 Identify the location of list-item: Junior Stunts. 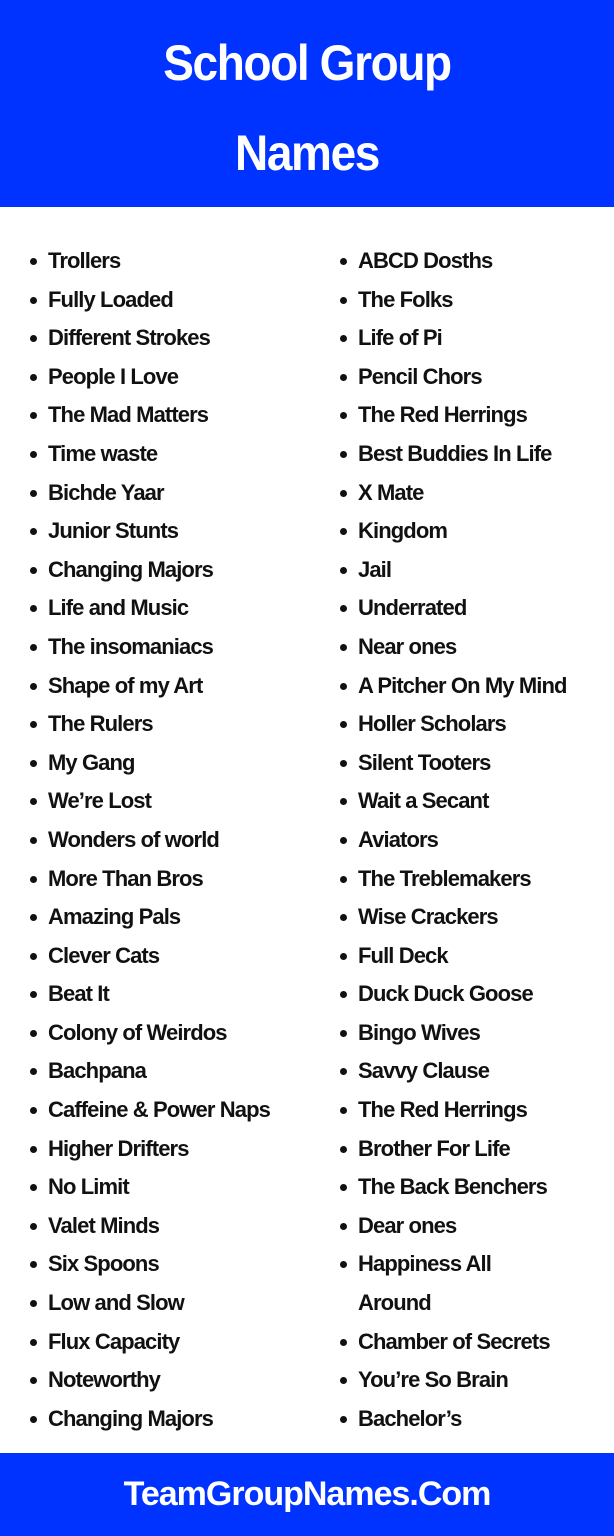
(176, 531).